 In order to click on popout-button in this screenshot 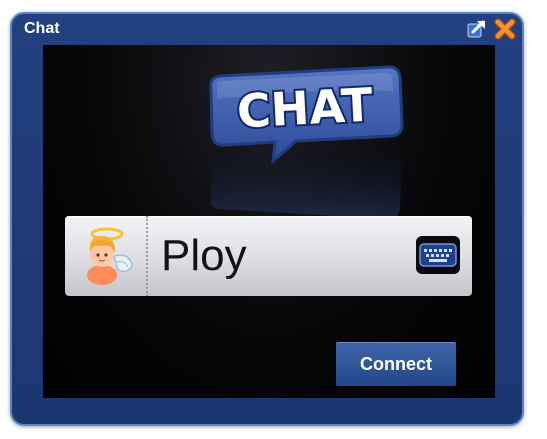, I will do `click(477, 29)`.